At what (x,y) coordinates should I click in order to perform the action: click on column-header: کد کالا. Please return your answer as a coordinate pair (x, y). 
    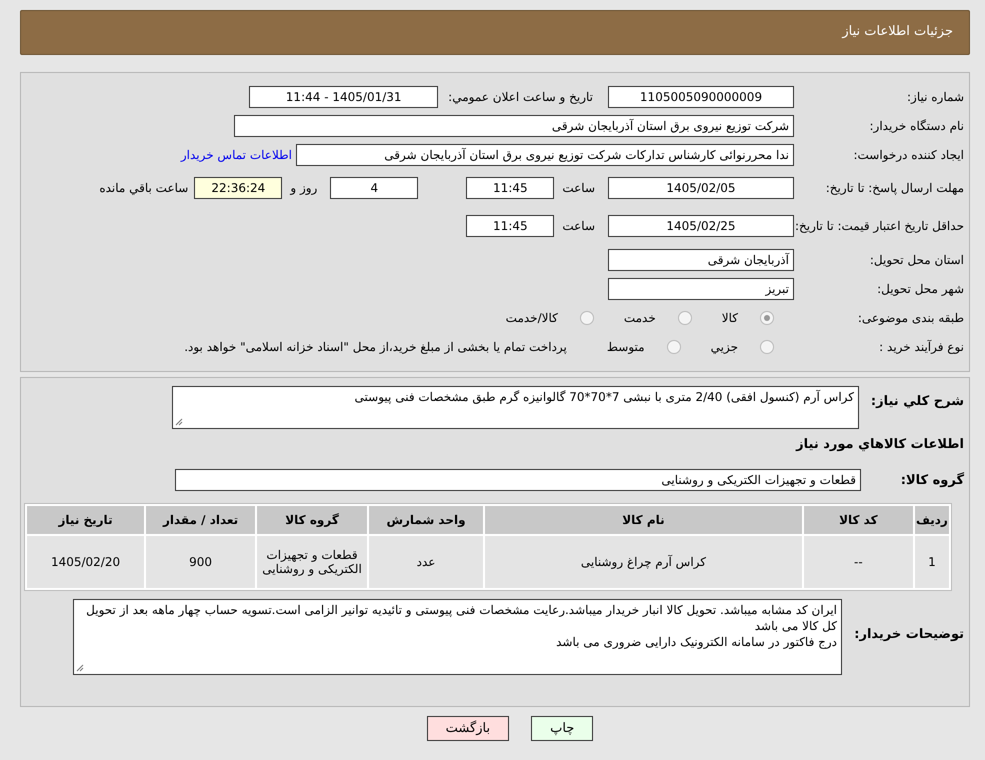
    Looking at the image, I should click on (858, 520).